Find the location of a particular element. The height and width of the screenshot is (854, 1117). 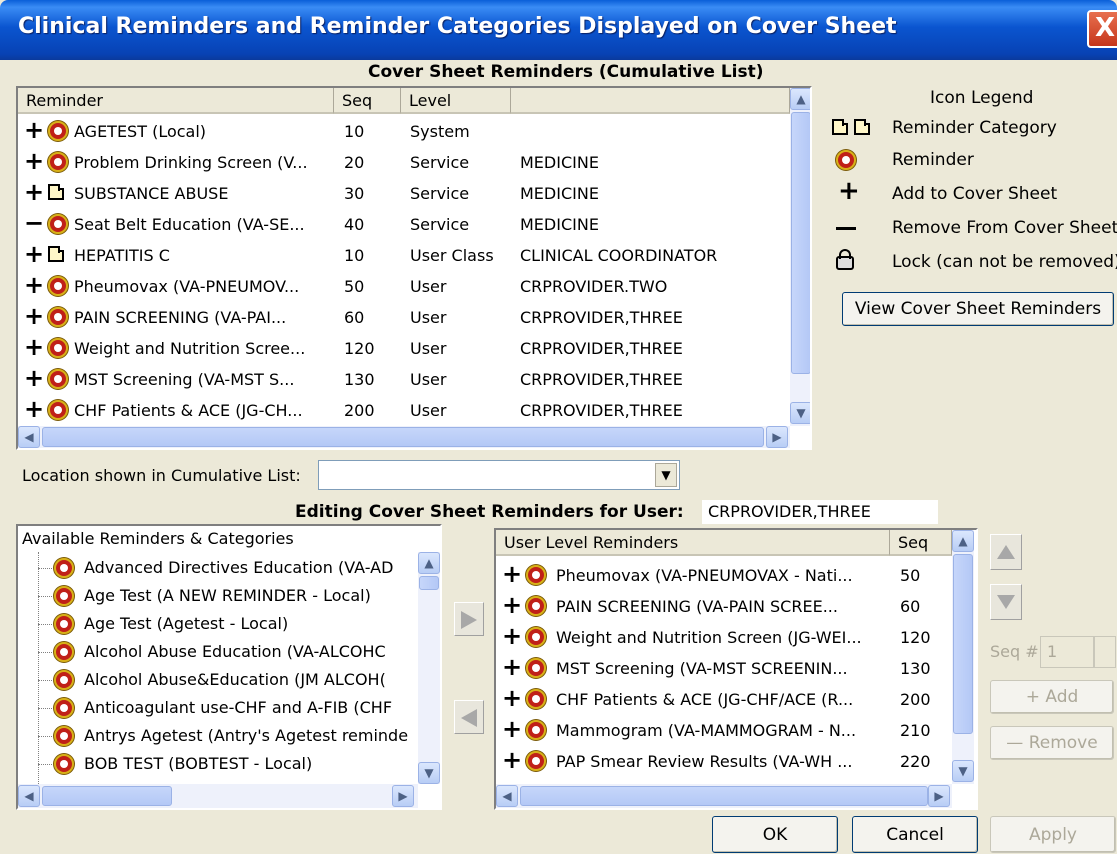

chevron-down-icon: ▼ is located at coordinates (666, 475).